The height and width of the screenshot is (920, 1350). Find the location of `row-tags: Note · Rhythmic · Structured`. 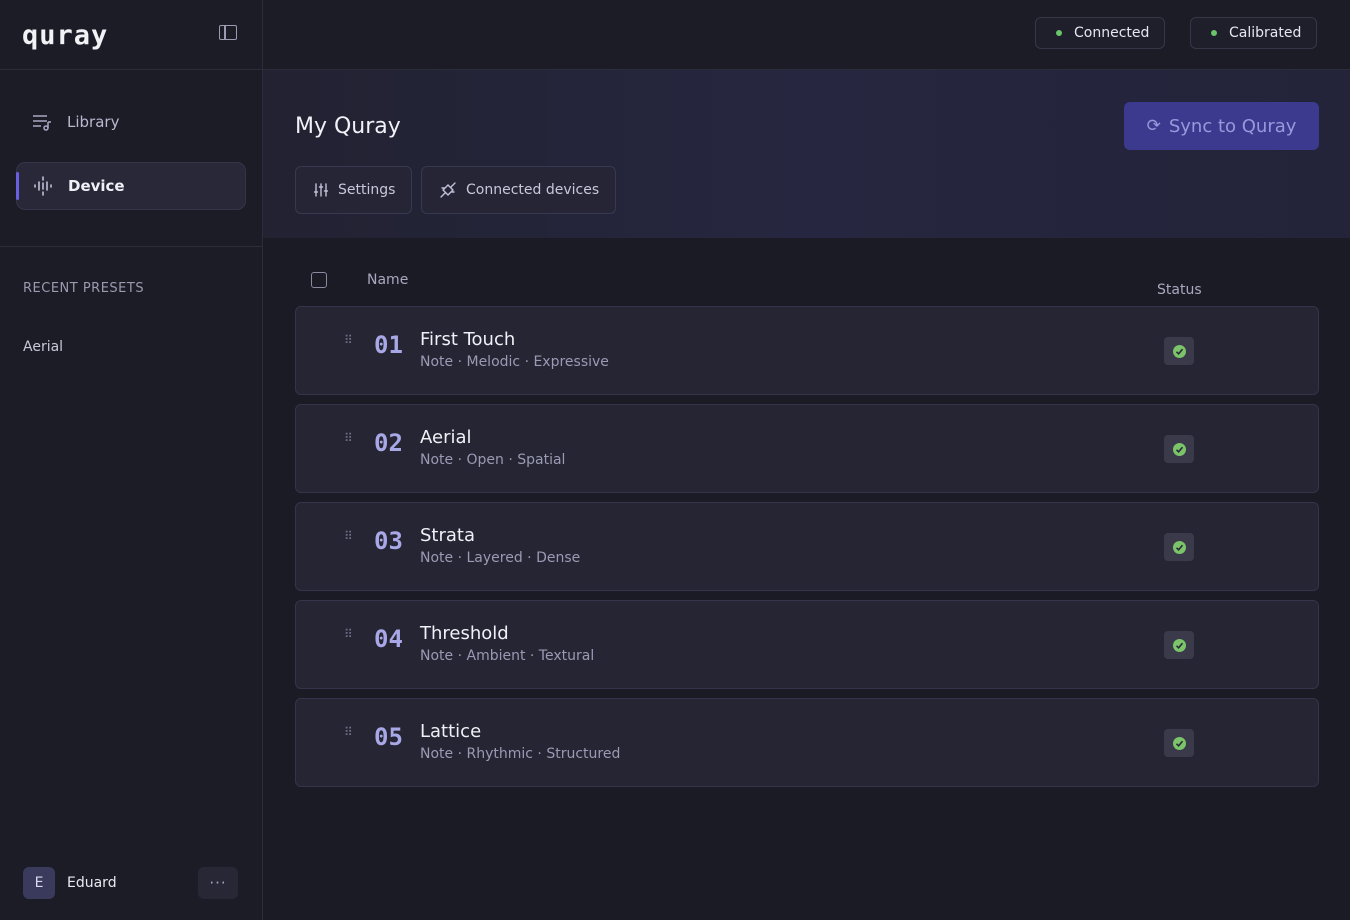

row-tags: Note · Rhythmic · Structured is located at coordinates (520, 754).